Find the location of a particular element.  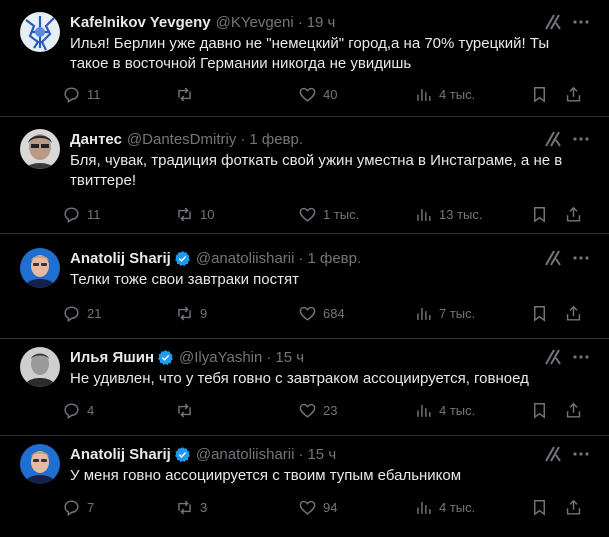

views-count: 7 тыс. is located at coordinates (457, 313).